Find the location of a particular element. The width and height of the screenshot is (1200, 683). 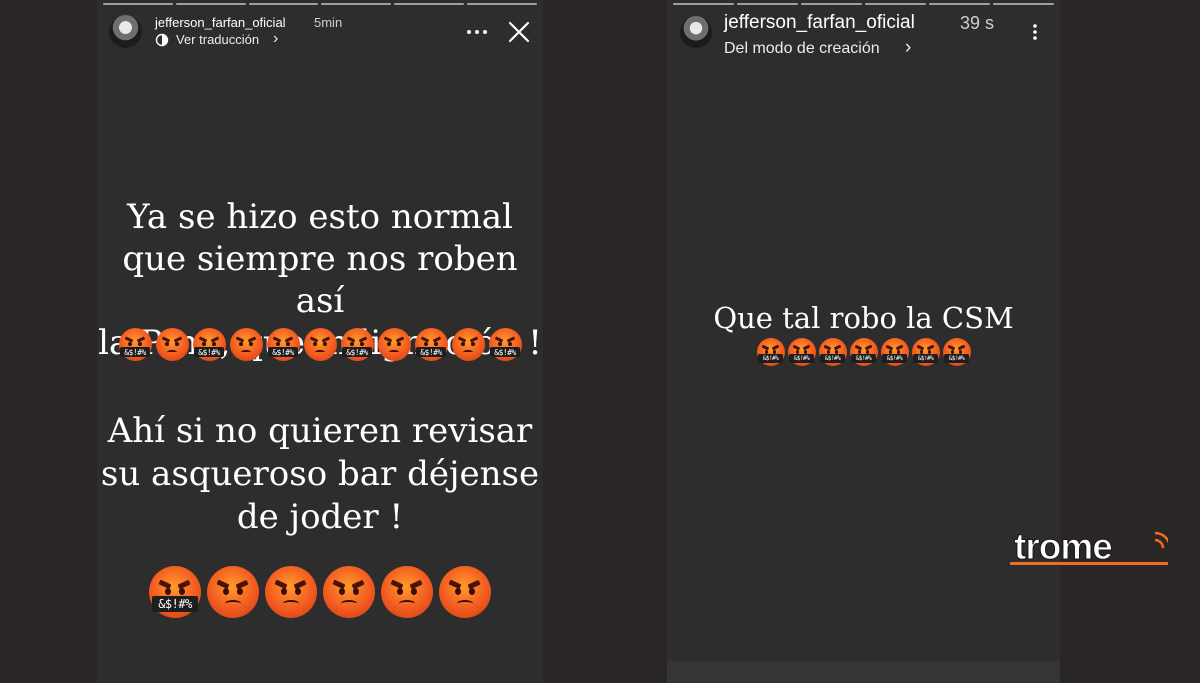

close-icon is located at coordinates (519, 32).